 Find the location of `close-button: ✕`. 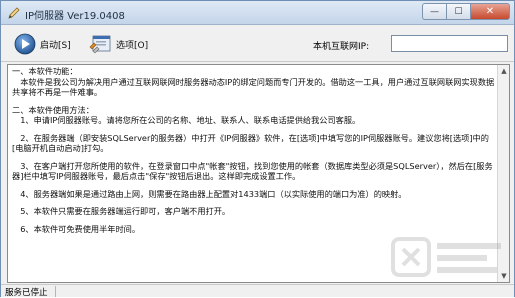

close-button: ✕ is located at coordinates (490, 11).